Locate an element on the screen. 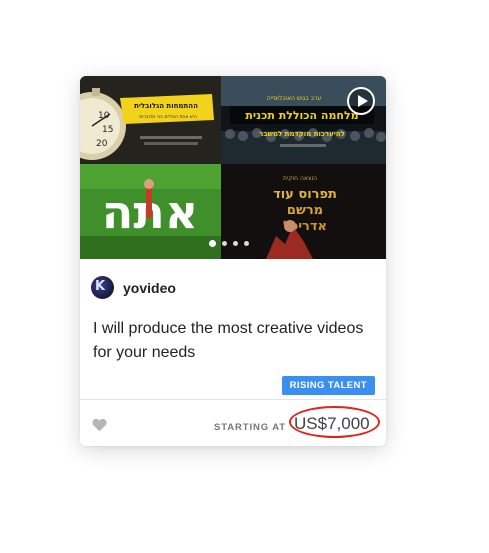  gallery-tile-2-subtext: להיערכות מוקדמת למשבר is located at coordinates (302, 134).